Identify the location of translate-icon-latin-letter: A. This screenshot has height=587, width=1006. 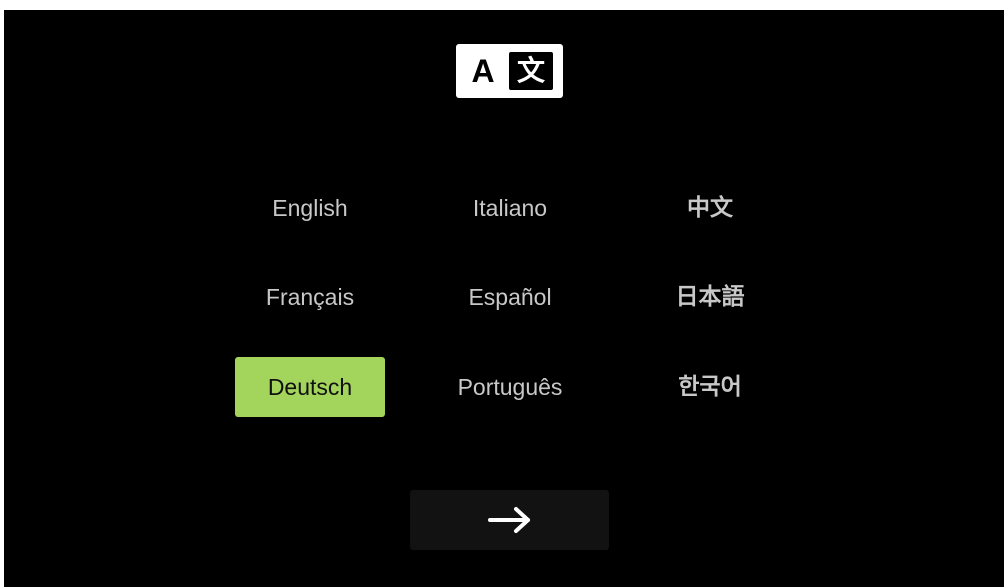
(483, 71).